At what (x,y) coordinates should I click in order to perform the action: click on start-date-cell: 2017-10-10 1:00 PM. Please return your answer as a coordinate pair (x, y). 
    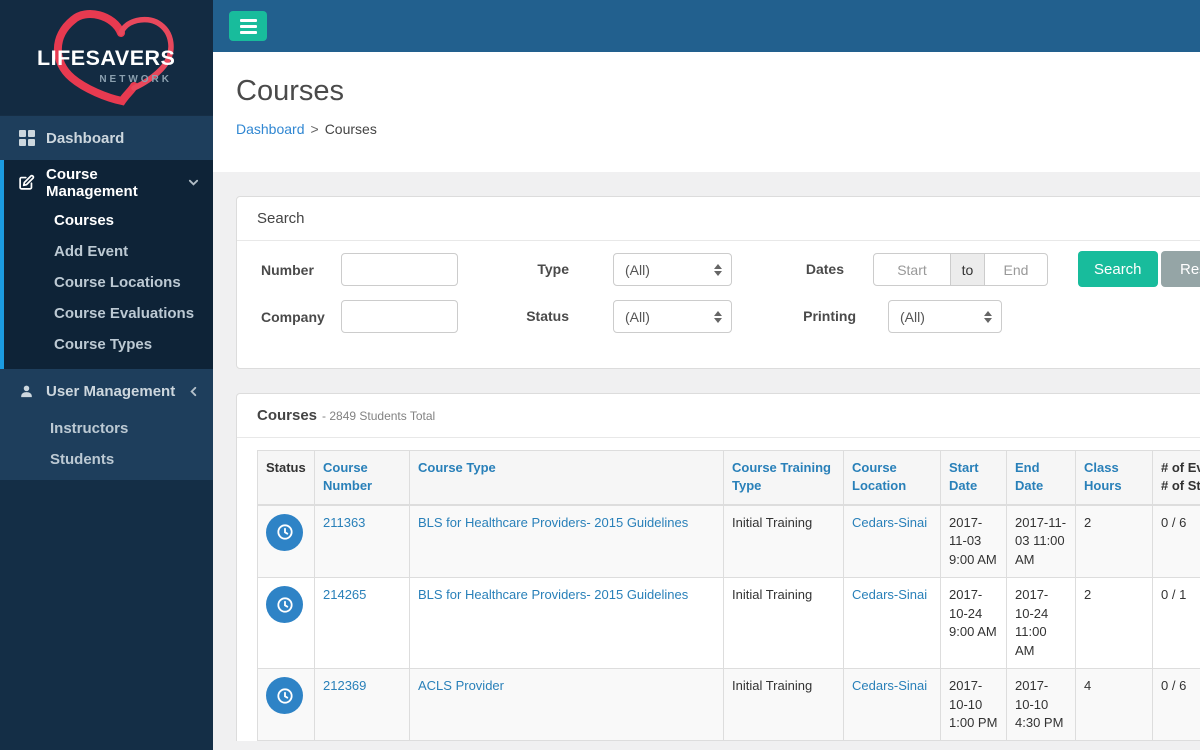
    Looking at the image, I should click on (973, 705).